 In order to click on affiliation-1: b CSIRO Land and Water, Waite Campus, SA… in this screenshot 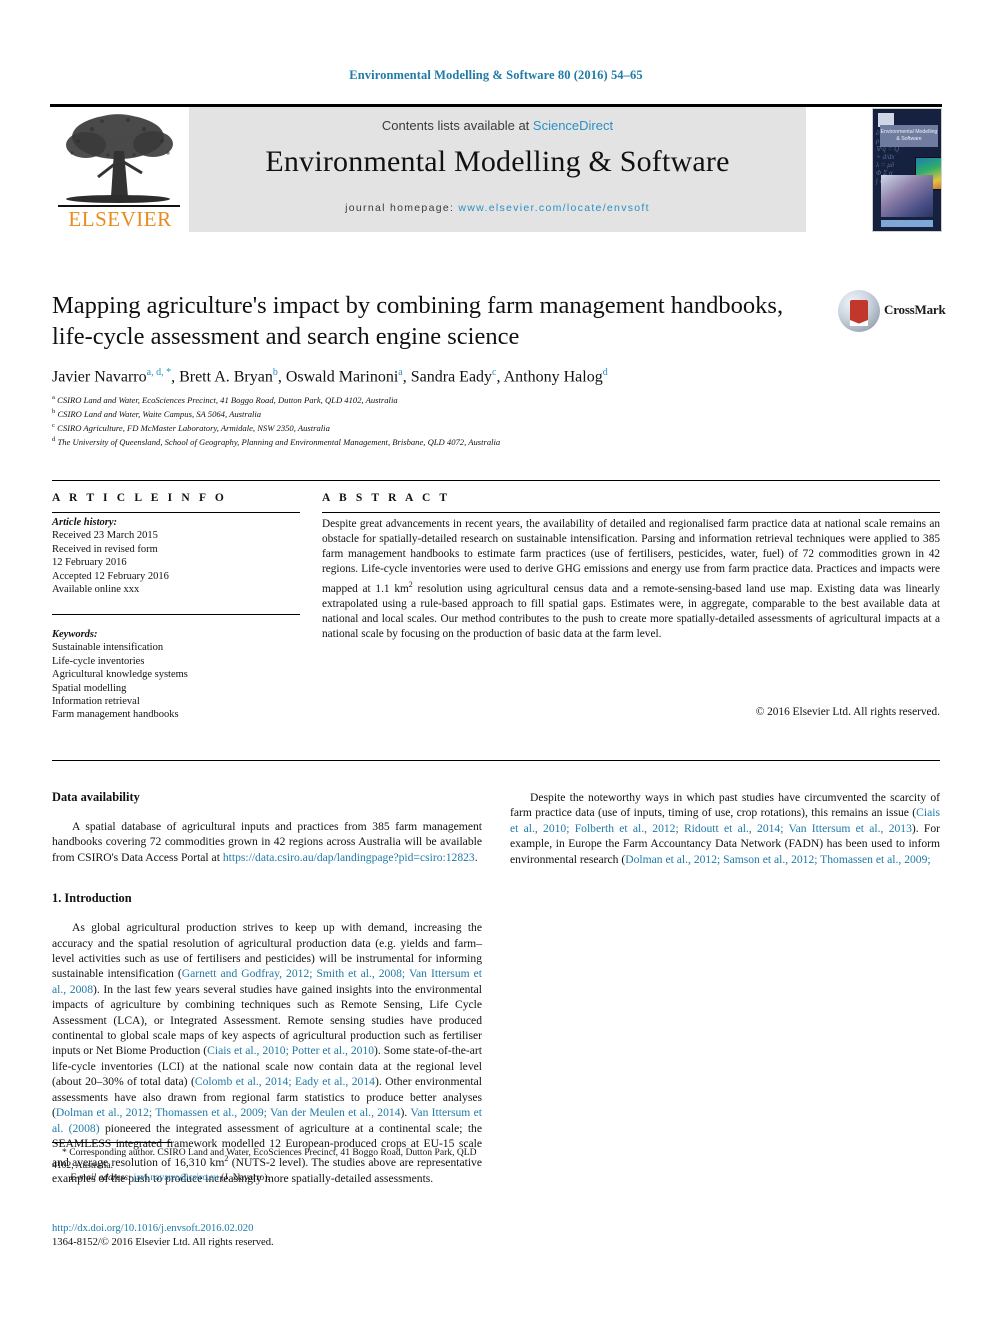, I will do `click(467, 413)`.